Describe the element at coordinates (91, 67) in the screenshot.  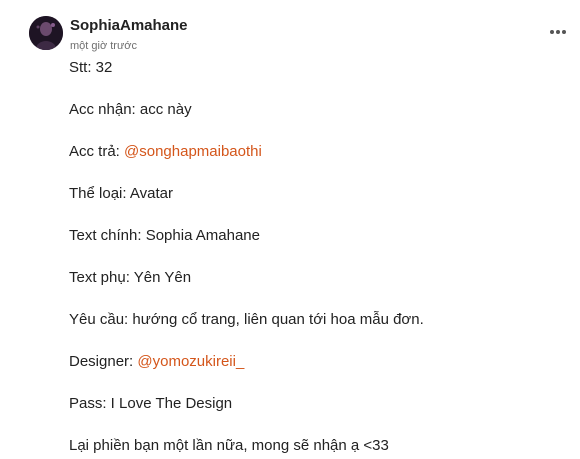
I see `comment-line-stt: Stt: 32` at that location.